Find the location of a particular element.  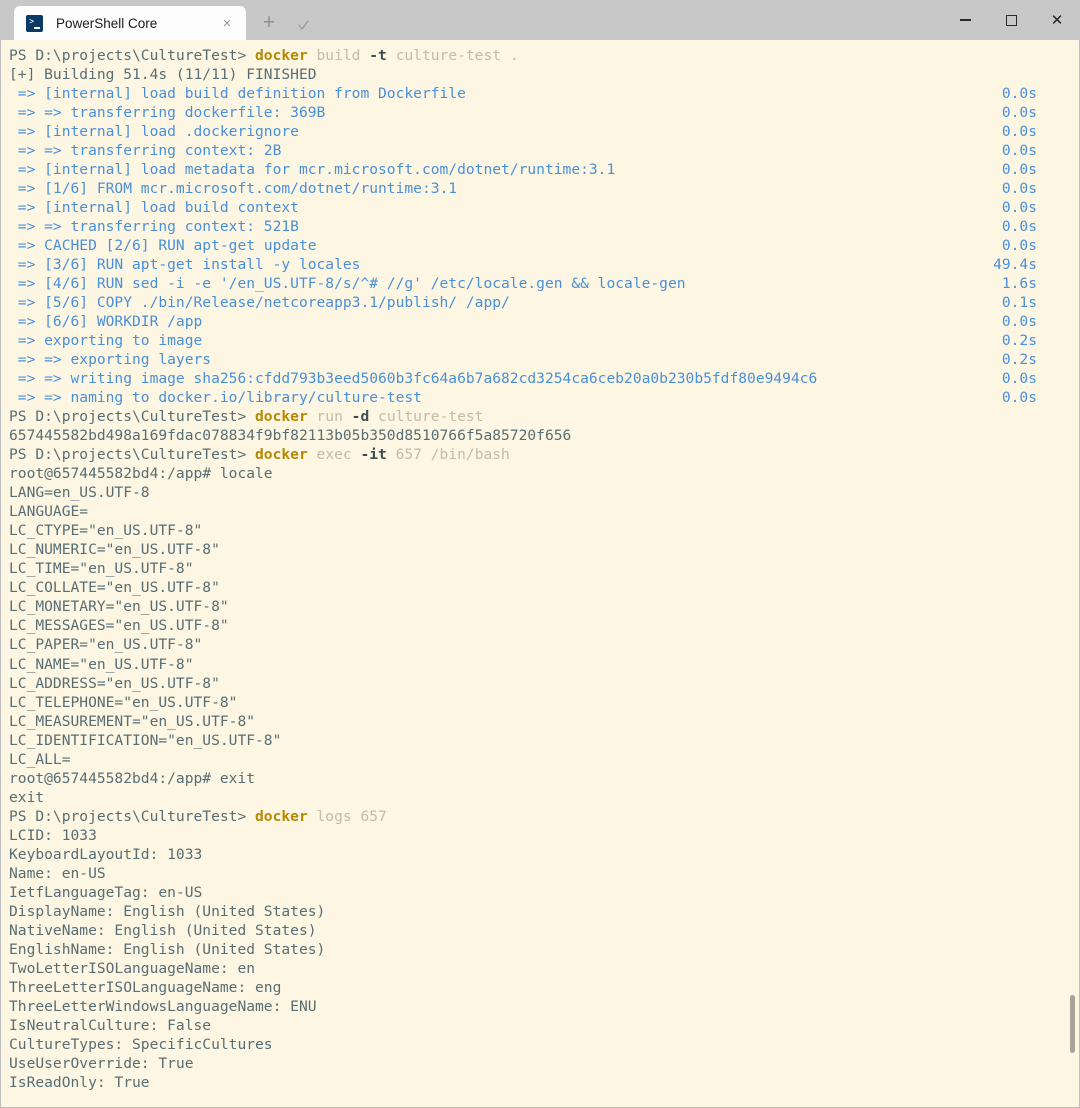

build-step-text: => [3/6] RUN apt-get install -y locales is located at coordinates (185, 265).